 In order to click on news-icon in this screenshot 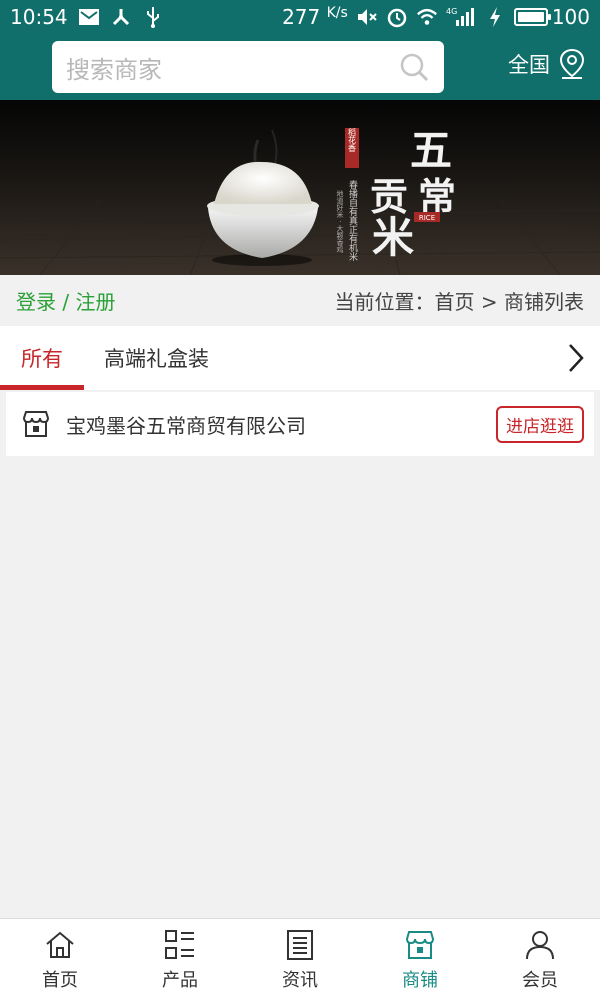, I will do `click(300, 944)`.